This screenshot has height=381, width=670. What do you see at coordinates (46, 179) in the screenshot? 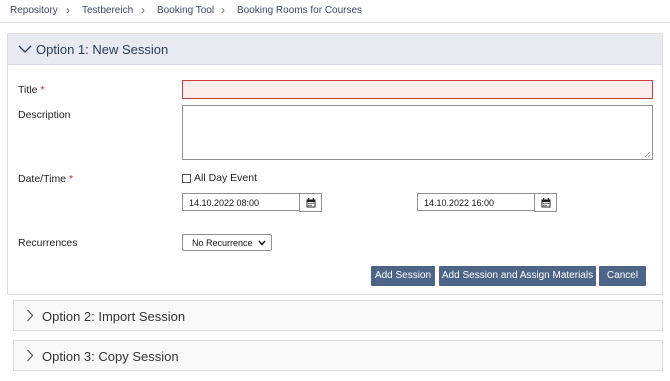
I see `datetime-label: Date/Time *` at bounding box center [46, 179].